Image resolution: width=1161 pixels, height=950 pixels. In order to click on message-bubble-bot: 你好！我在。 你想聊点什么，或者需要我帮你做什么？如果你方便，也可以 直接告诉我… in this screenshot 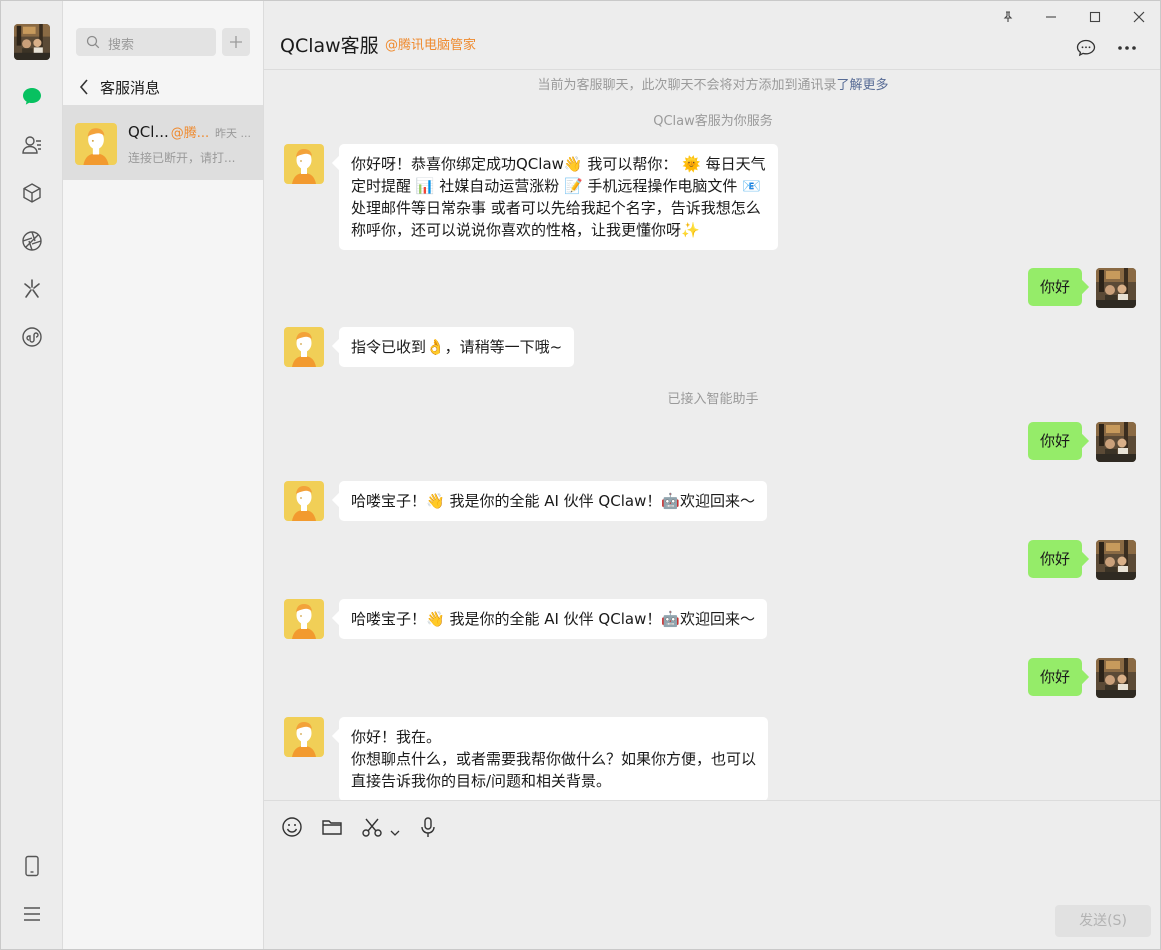, I will do `click(554, 758)`.